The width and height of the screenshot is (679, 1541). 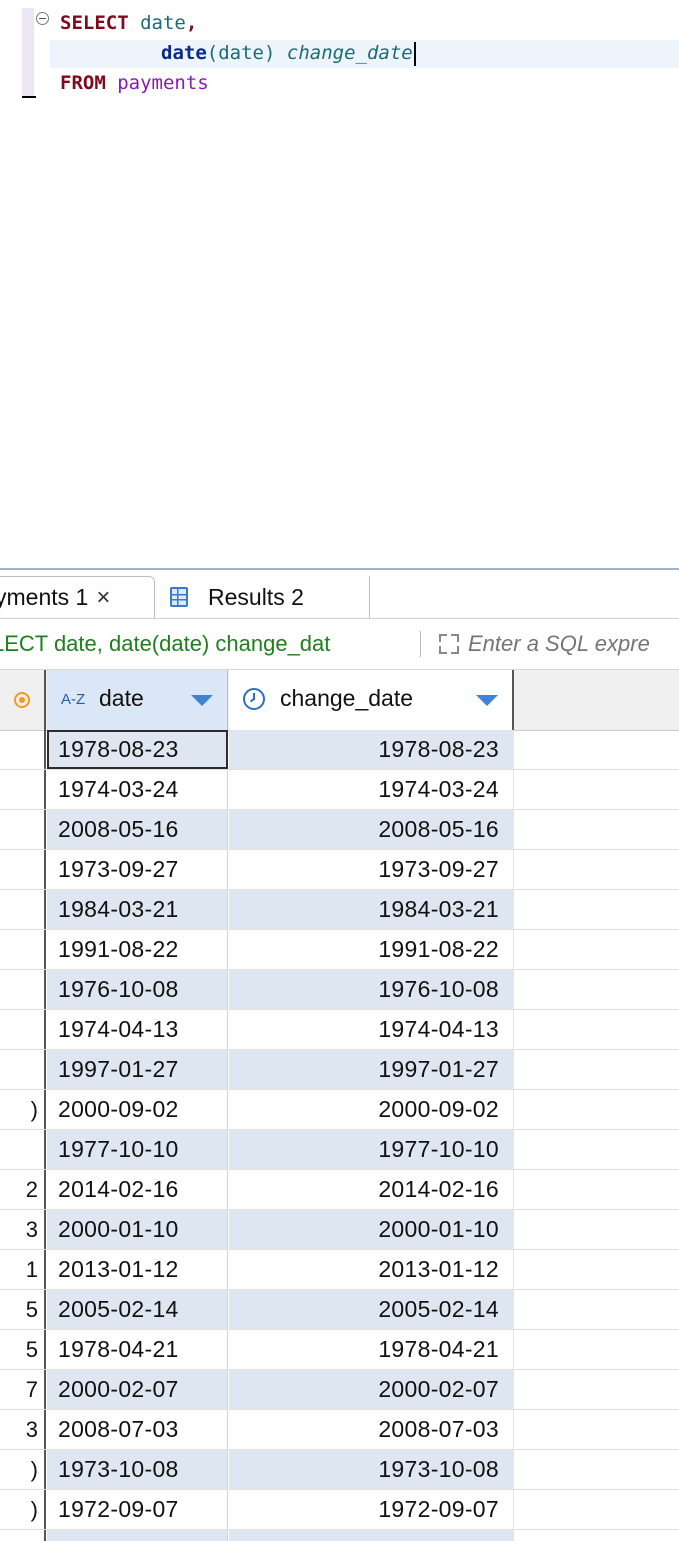 I want to click on cell-date: 1991-08-22, so click(x=137, y=949).